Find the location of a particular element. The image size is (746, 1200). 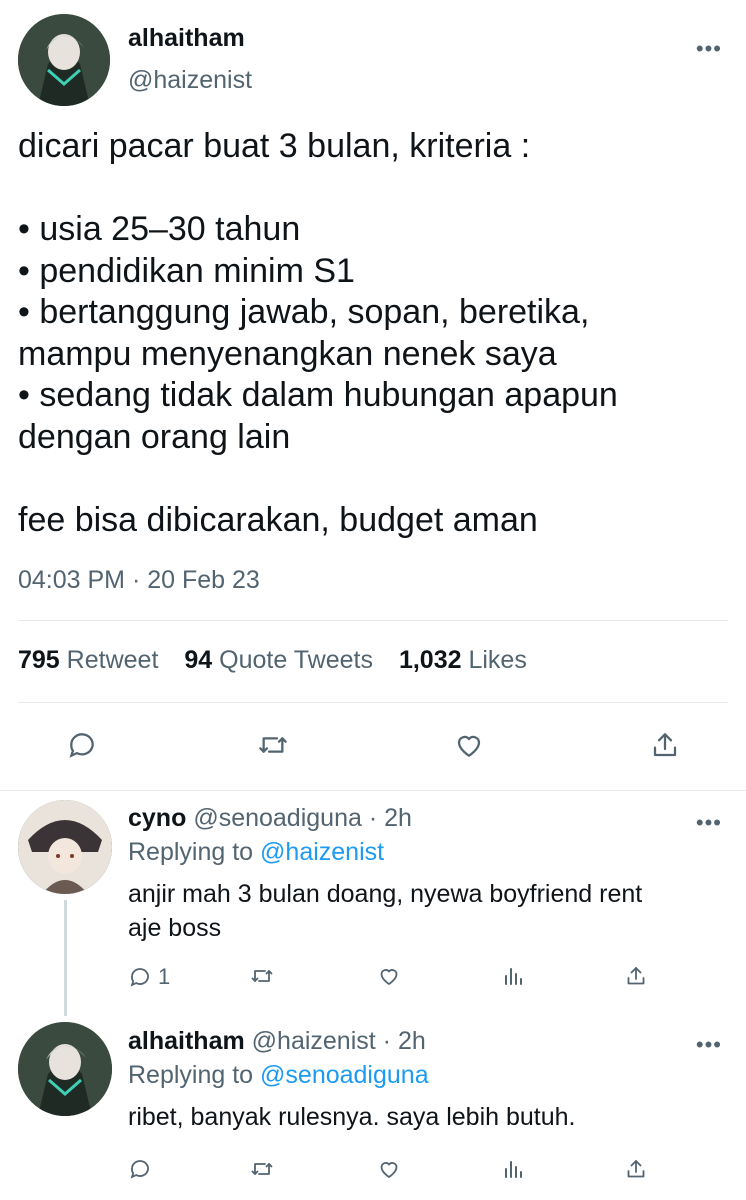

tweet-timestamp: 04:03 PM · 20 Feb 23 is located at coordinates (139, 580).